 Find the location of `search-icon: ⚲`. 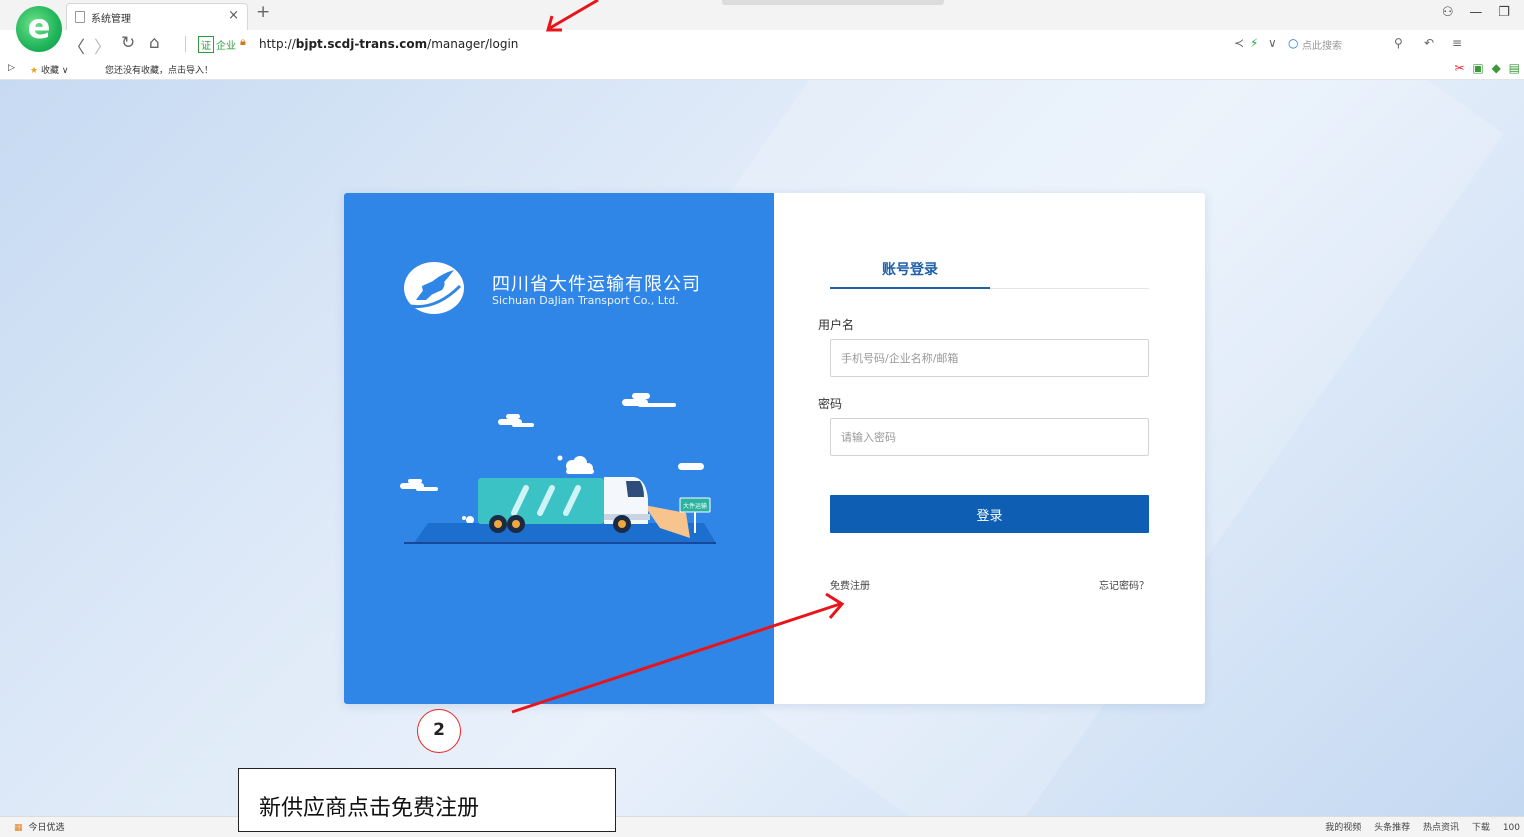

search-icon: ⚲ is located at coordinates (1398, 43).